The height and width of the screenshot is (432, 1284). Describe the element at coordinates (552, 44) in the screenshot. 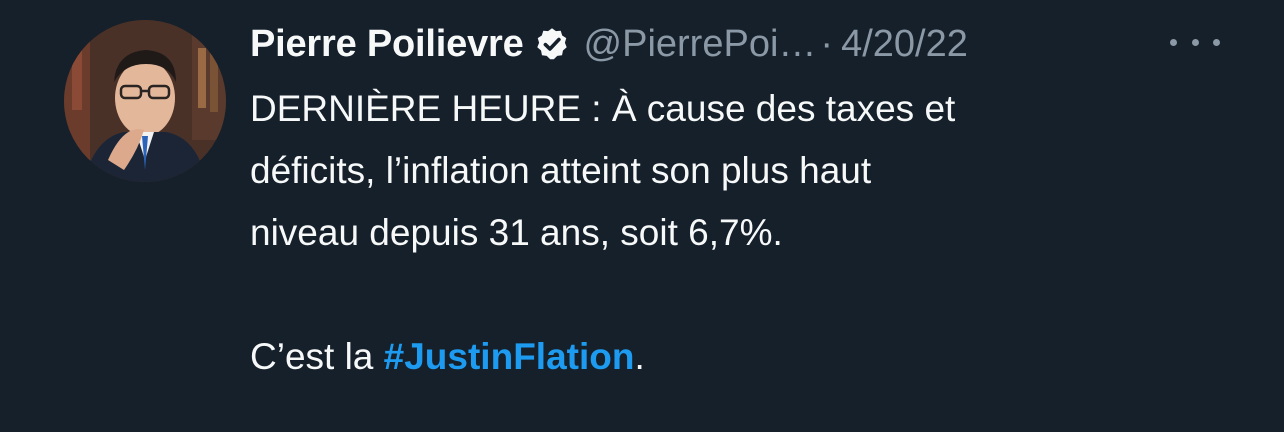

I see `verified-badge-icon` at that location.